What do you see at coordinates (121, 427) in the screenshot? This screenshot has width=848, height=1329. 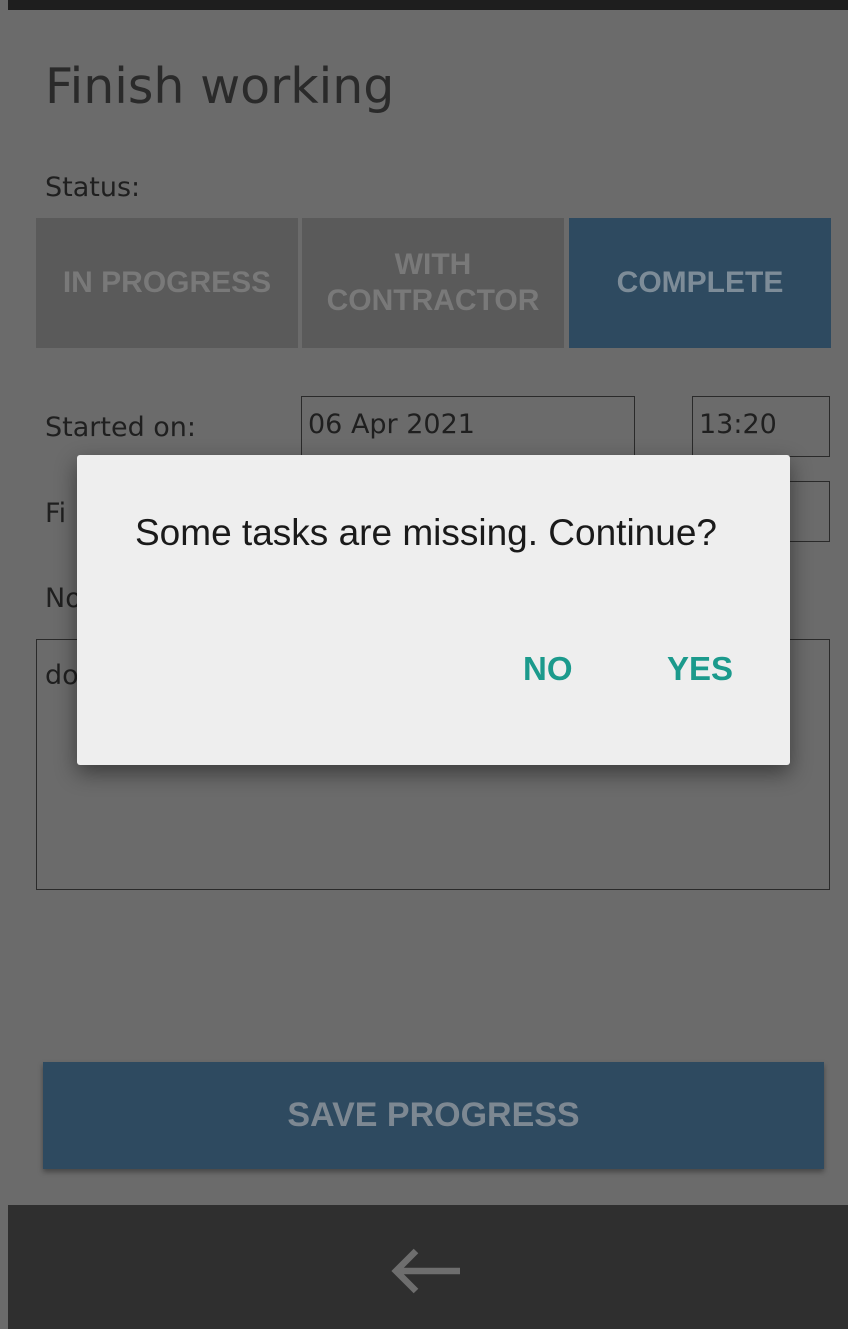 I see `started-on-label: Started on:` at bounding box center [121, 427].